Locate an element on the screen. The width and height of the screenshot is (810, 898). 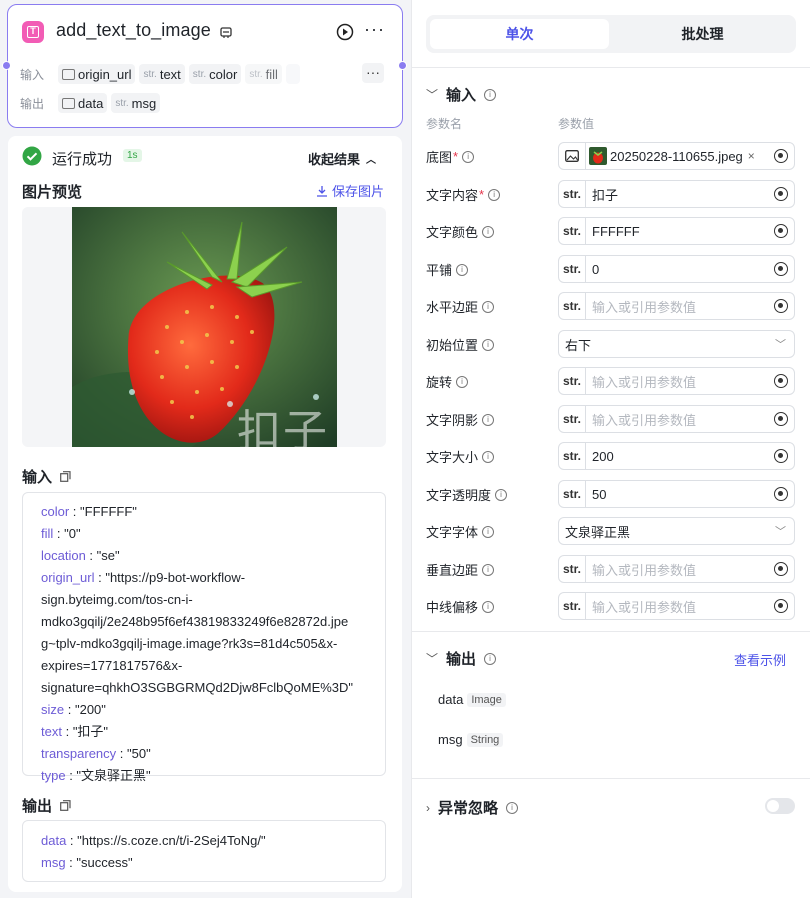
preview-title: 图片预览 is located at coordinates (52, 192).